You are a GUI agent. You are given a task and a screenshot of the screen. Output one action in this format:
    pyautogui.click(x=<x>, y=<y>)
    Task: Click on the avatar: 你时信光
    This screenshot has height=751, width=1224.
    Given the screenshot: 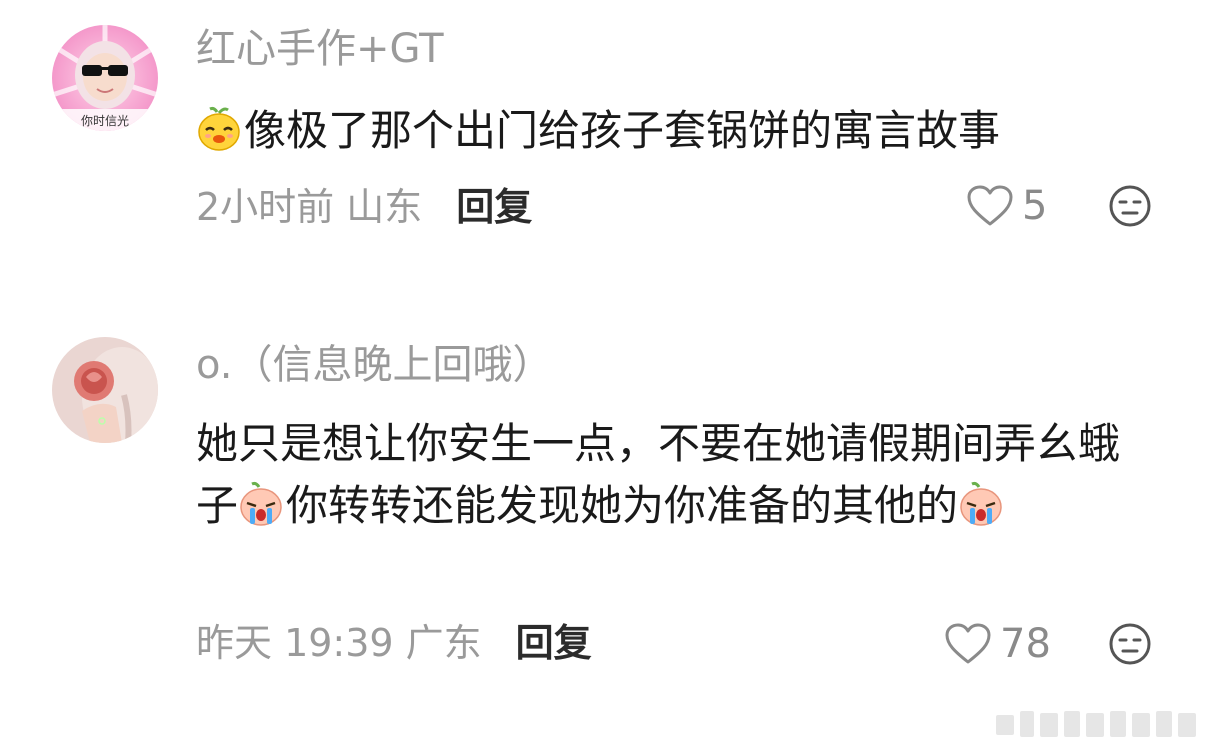 What is the action you would take?
    pyautogui.click(x=105, y=78)
    